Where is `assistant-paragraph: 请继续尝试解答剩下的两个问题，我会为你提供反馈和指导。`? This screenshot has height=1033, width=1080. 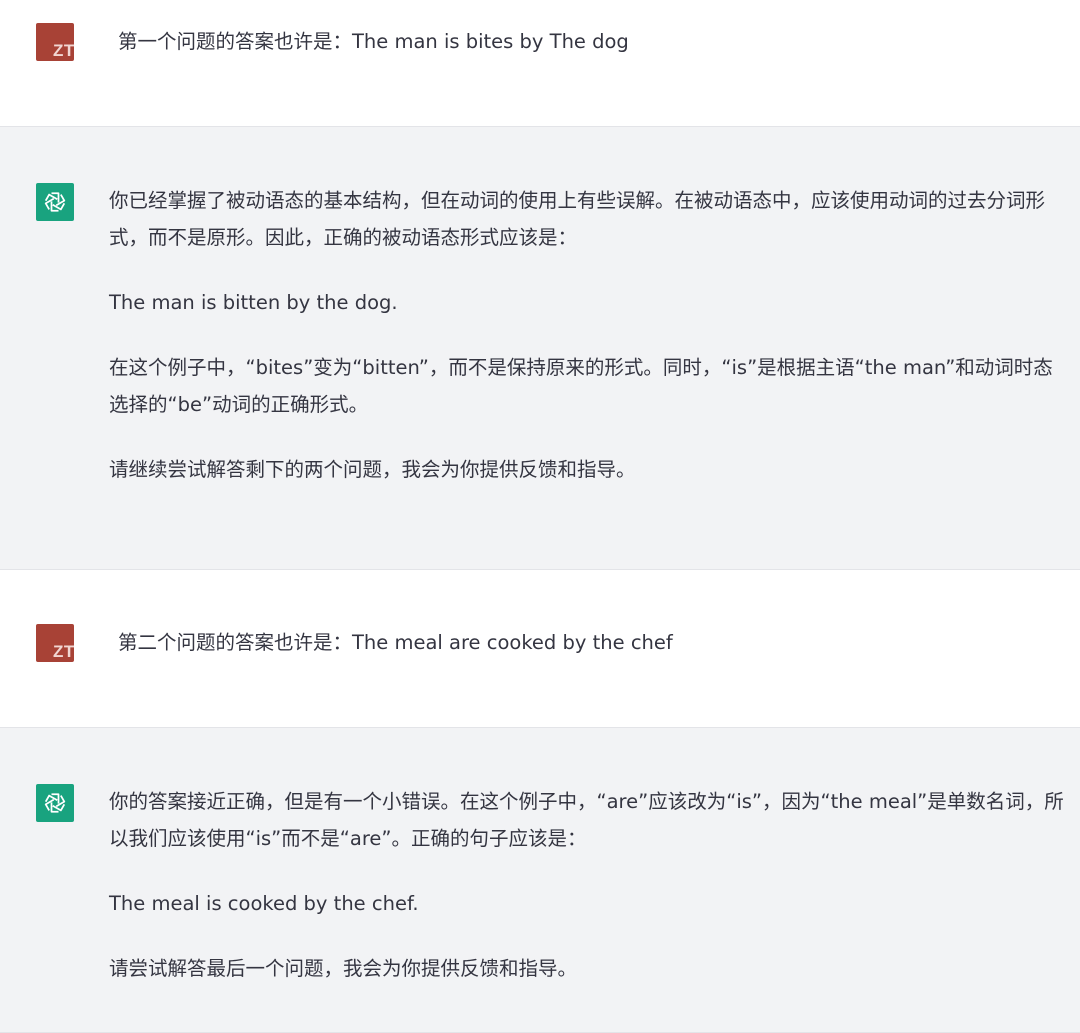
assistant-paragraph: 请继续尝试解答剩下的两个问题，我会为你提供反馈和指导。 is located at coordinates (372, 469).